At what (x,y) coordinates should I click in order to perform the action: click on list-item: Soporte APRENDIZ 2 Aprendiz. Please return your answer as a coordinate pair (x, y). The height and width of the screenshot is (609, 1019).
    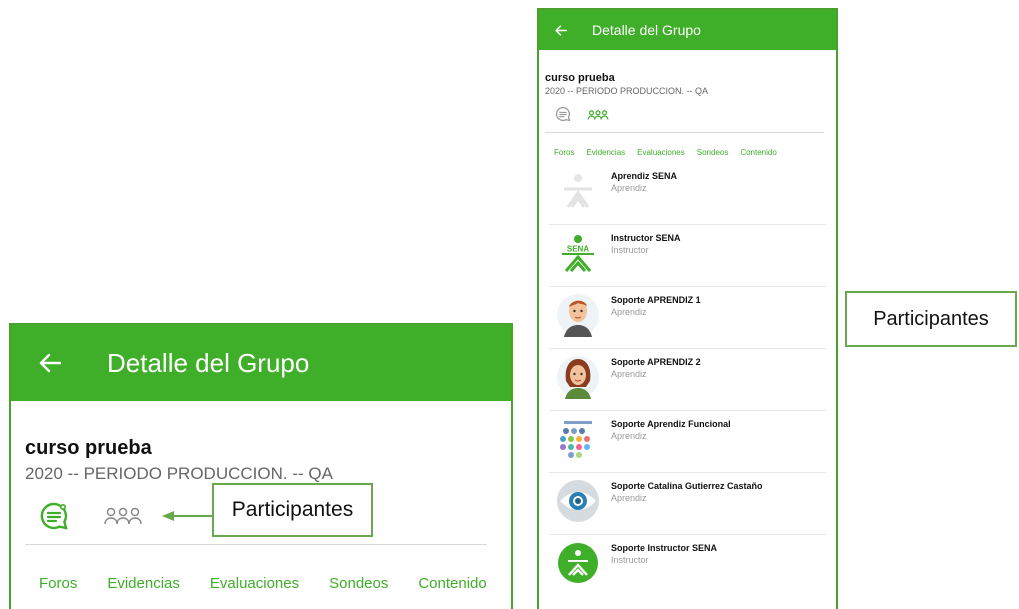
    Looking at the image, I should click on (687, 380).